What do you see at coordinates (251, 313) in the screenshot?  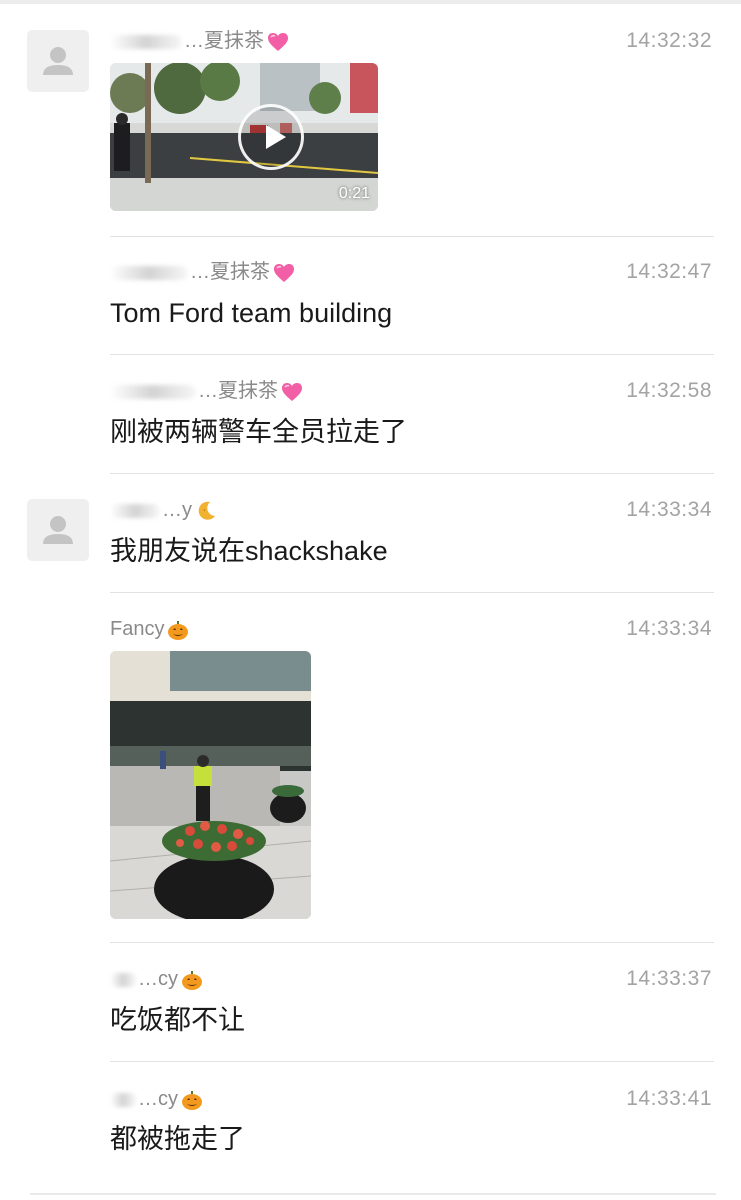 I see `message-text: Tom Ford team building` at bounding box center [251, 313].